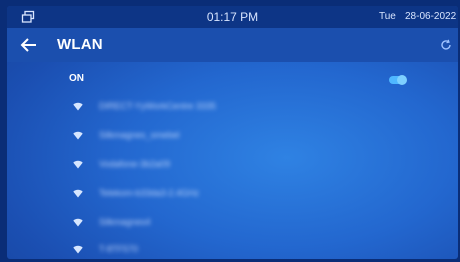 This screenshot has width=460, height=262. Describe the element at coordinates (446, 45) in the screenshot. I see `refresh-icon` at that location.